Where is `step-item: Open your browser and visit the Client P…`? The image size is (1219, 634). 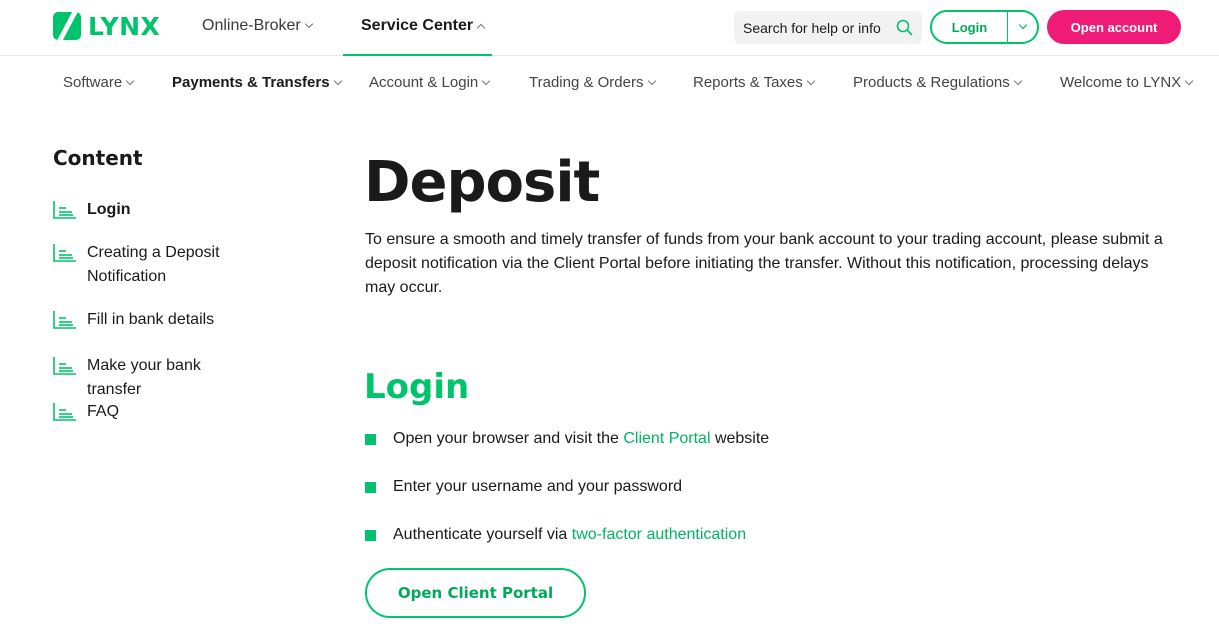
step-item: Open your browser and visit the Client P… is located at coordinates (567, 439).